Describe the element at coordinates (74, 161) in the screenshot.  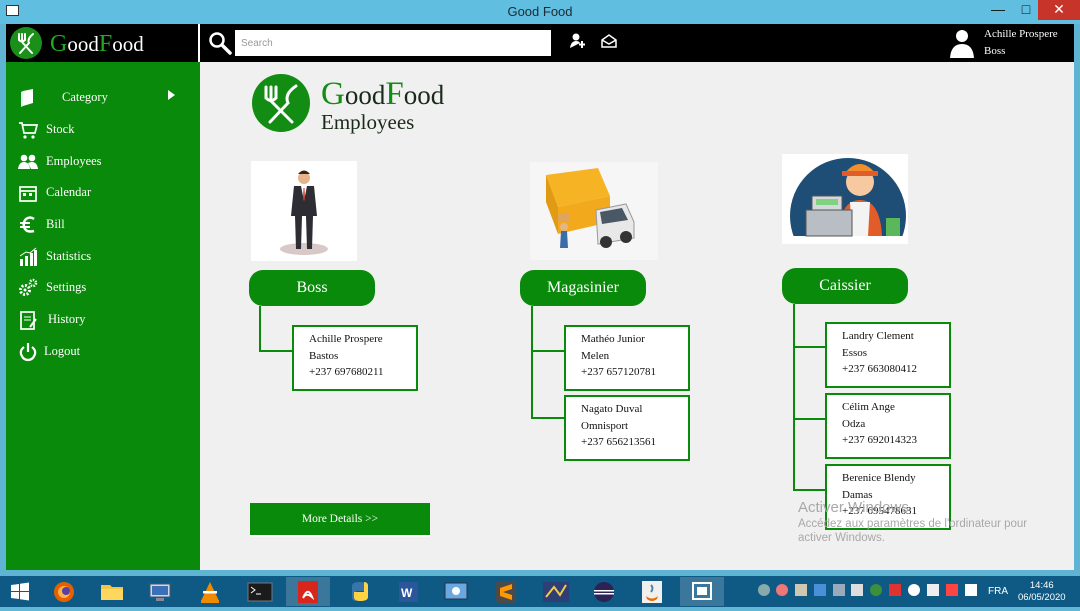
I see `sidebar-item-label: Employees` at that location.